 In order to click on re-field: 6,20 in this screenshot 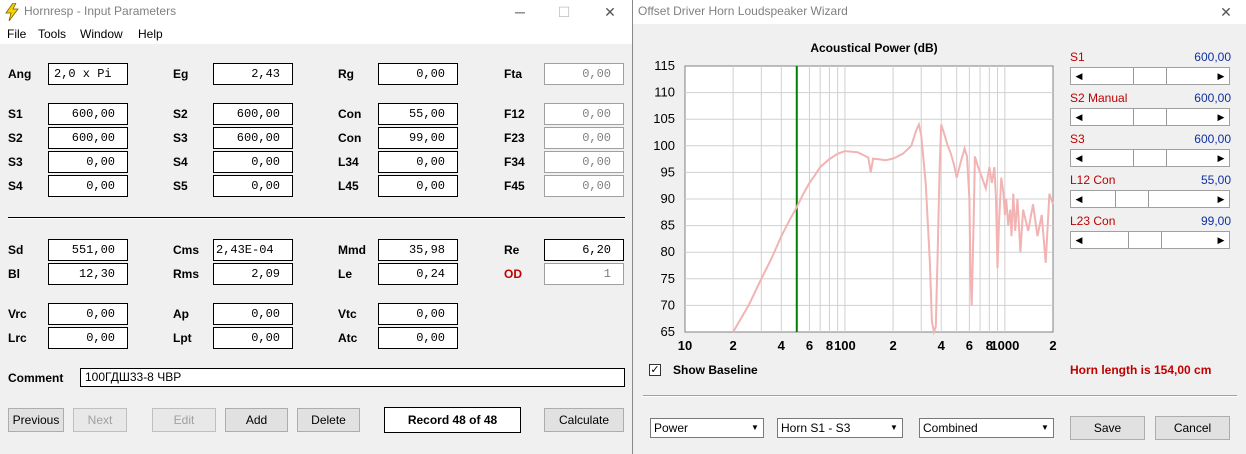, I will do `click(584, 250)`.